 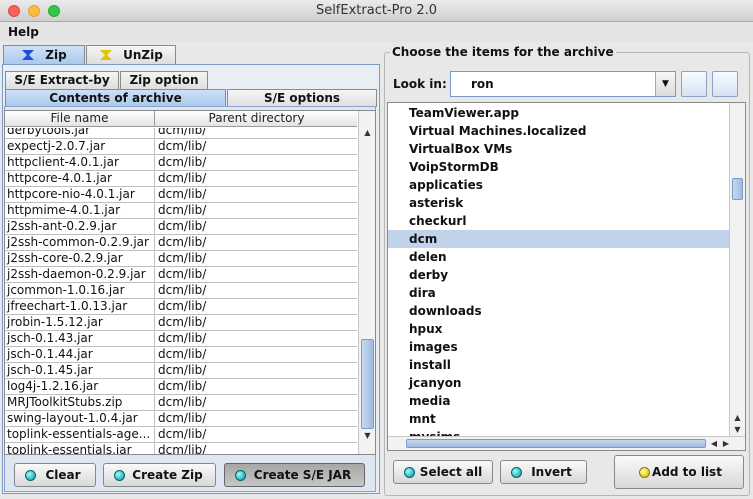 What do you see at coordinates (737, 189) in the screenshot?
I see `file-list-scroll-thumb` at bounding box center [737, 189].